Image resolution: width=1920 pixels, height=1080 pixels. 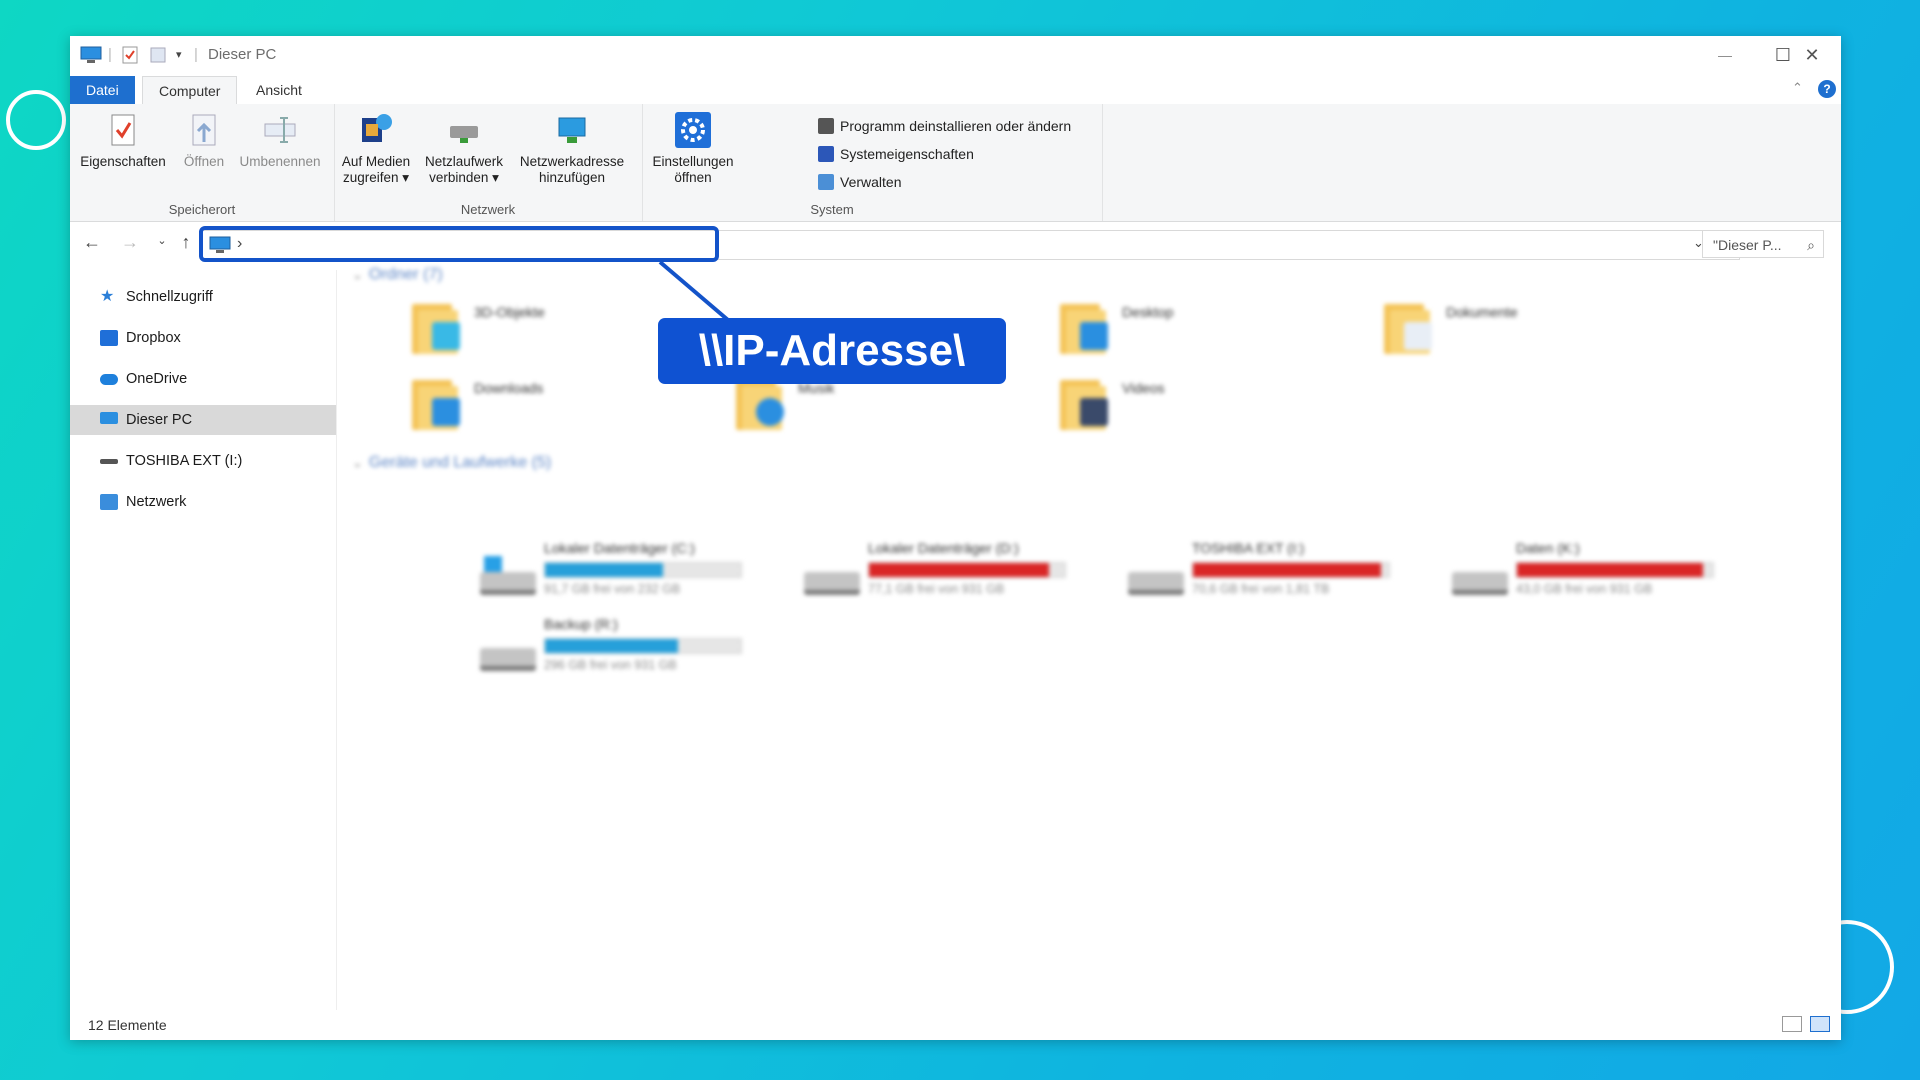 I want to click on callout-connector, so click(x=694, y=291).